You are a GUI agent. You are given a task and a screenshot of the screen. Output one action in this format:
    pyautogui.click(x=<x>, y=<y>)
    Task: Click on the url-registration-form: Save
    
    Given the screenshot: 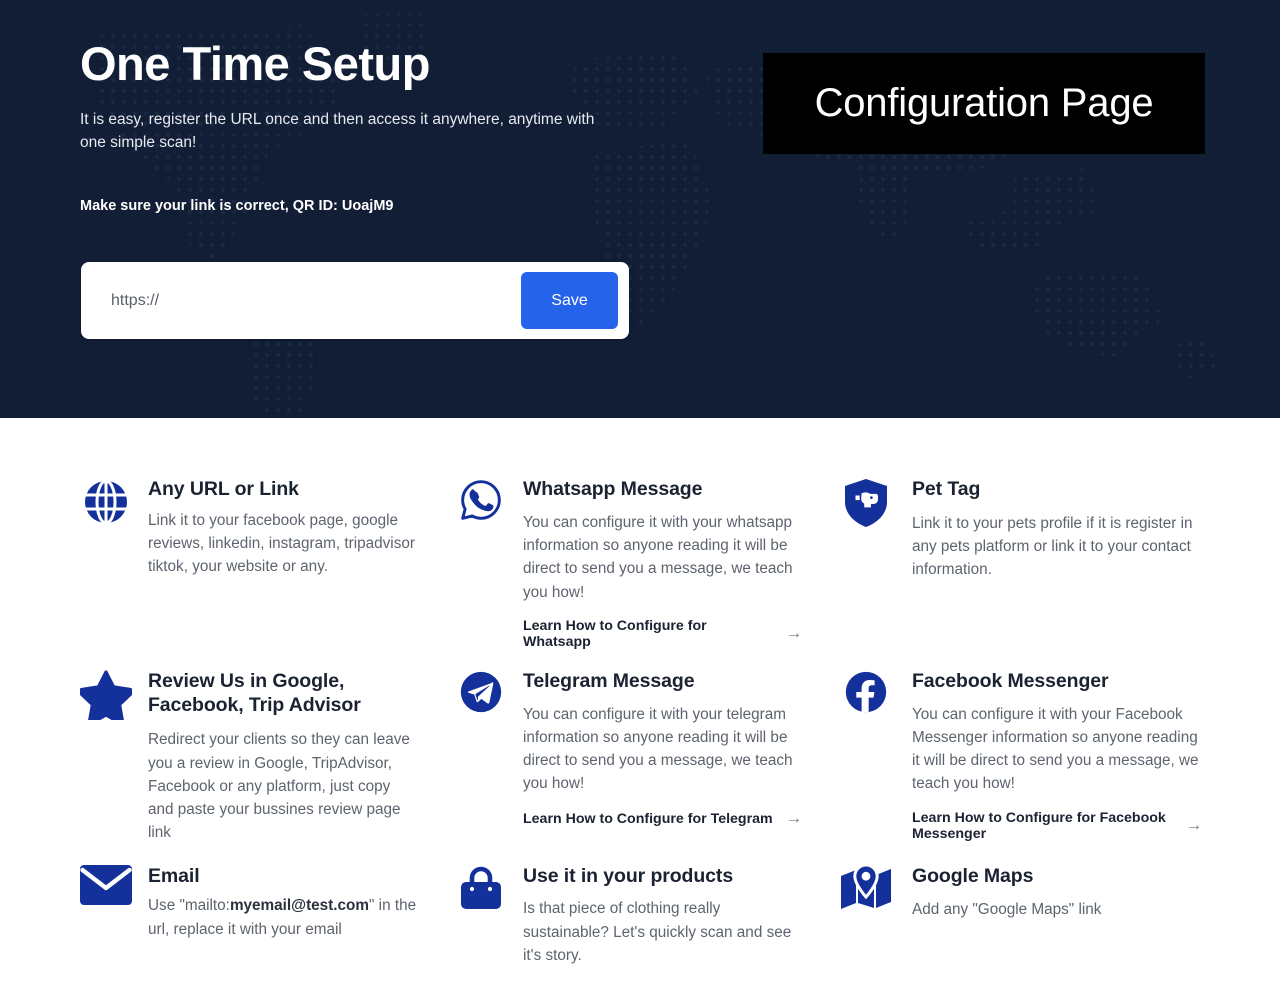 What is the action you would take?
    pyautogui.click(x=355, y=300)
    